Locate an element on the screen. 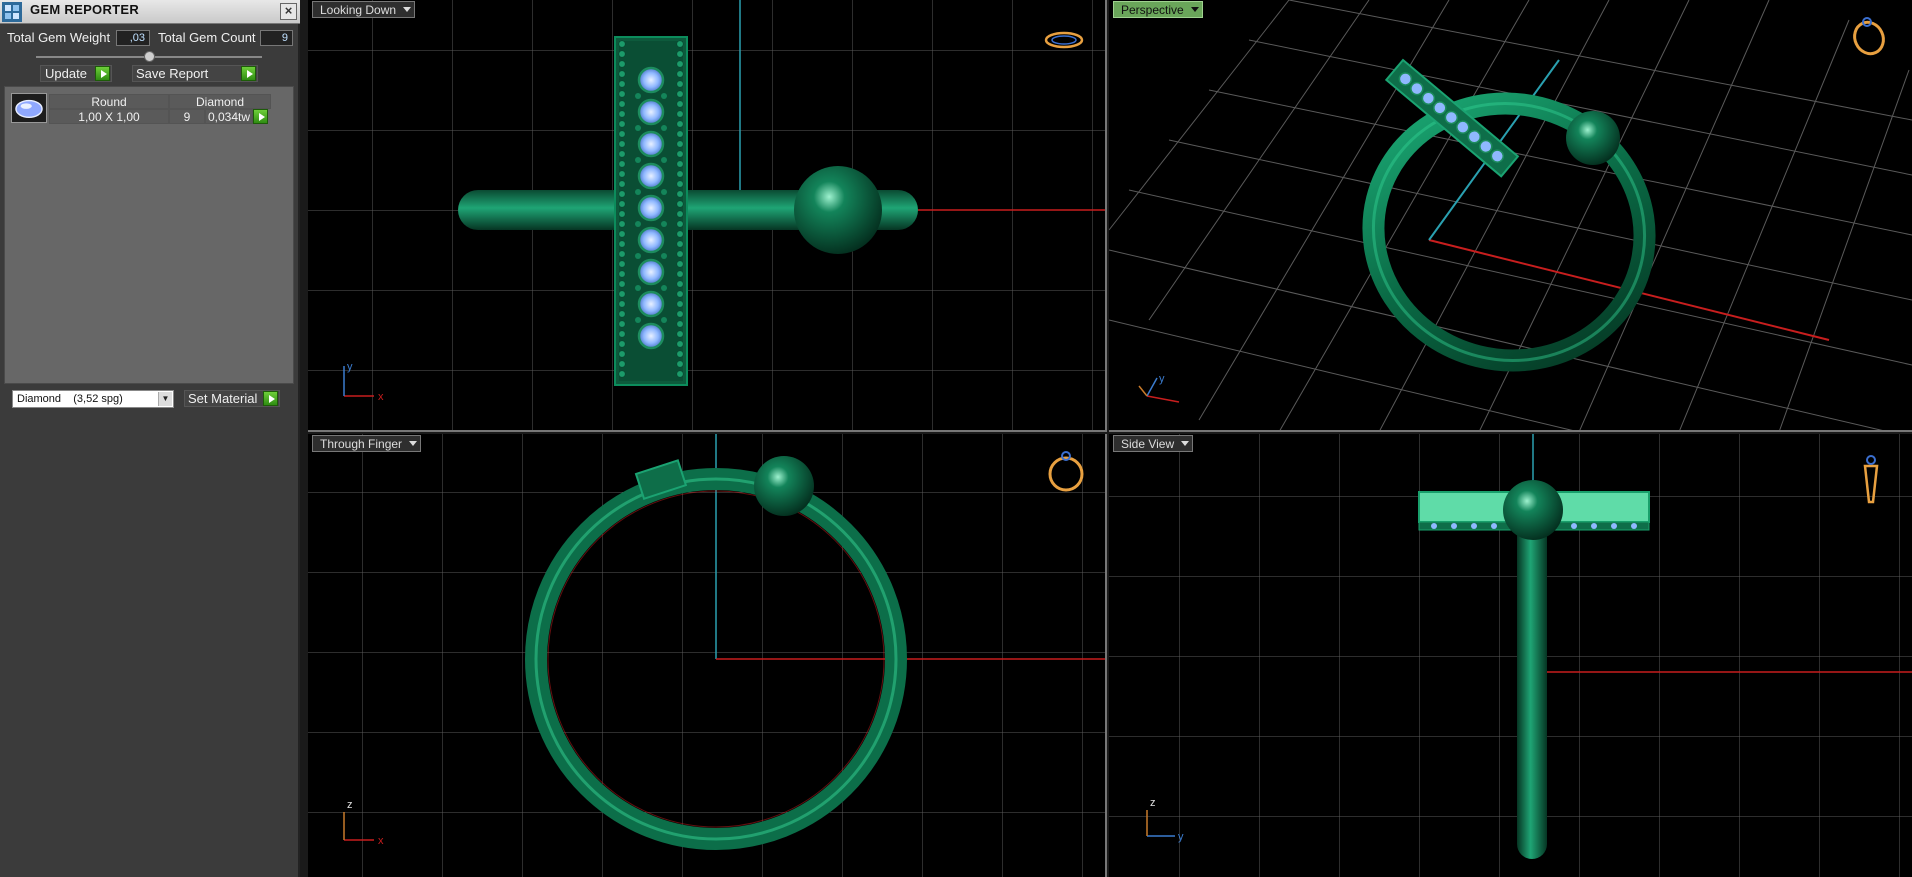  column-header-material: Diamond is located at coordinates (220, 101).